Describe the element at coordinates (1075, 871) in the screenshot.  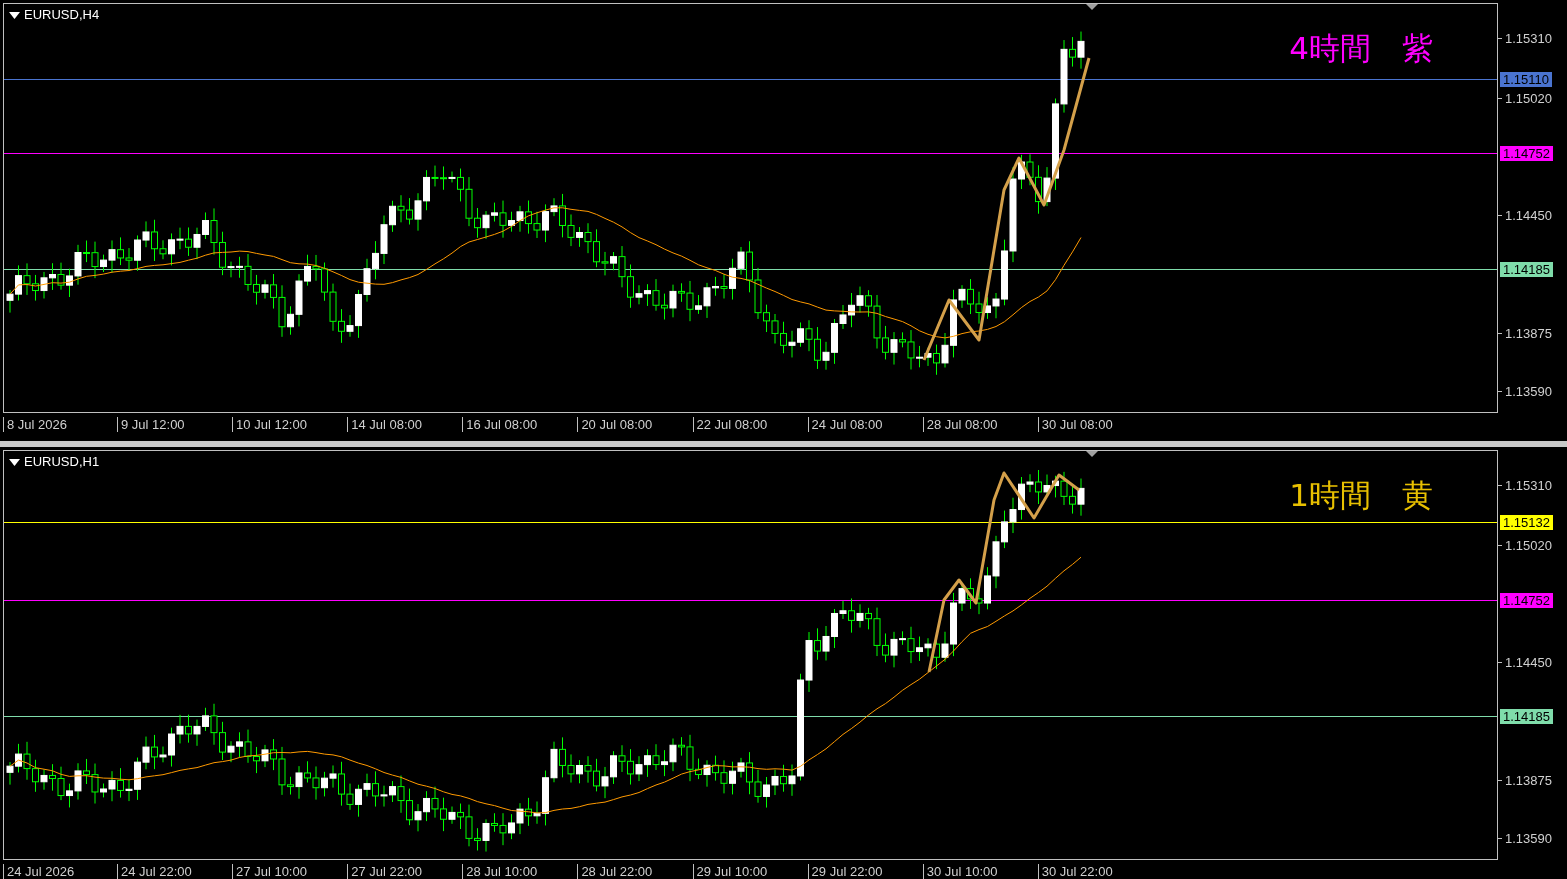
I see `time-axis-label: 30 Jul 22:00` at that location.